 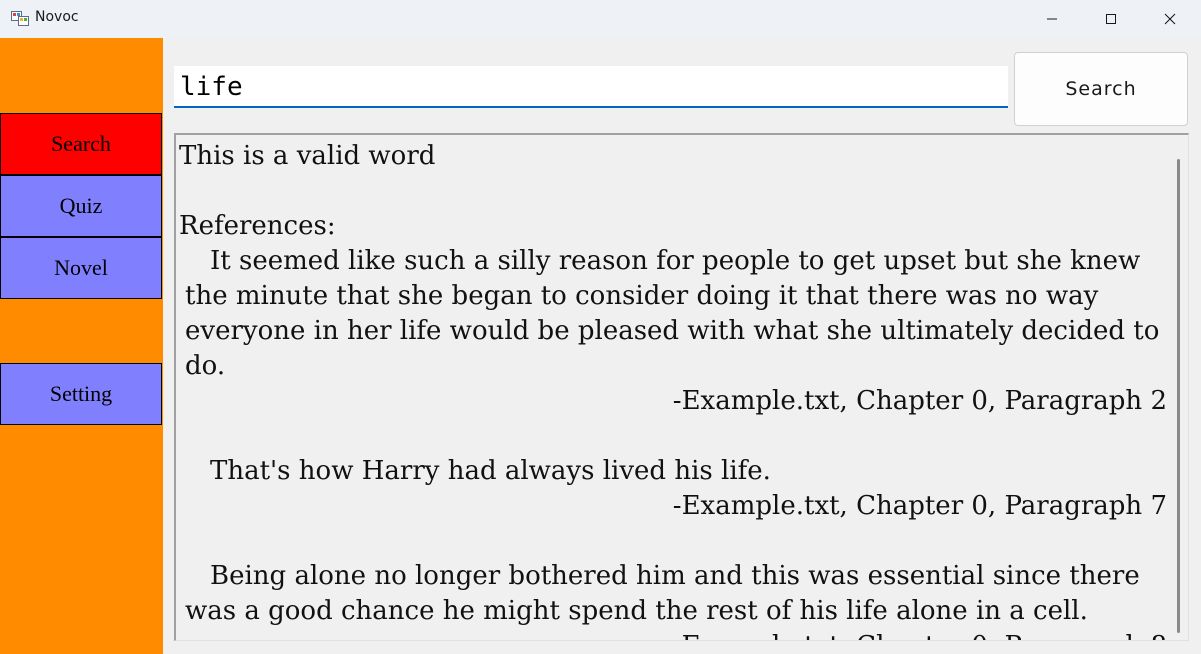 I want to click on minimize-icon, so click(x=1052, y=19).